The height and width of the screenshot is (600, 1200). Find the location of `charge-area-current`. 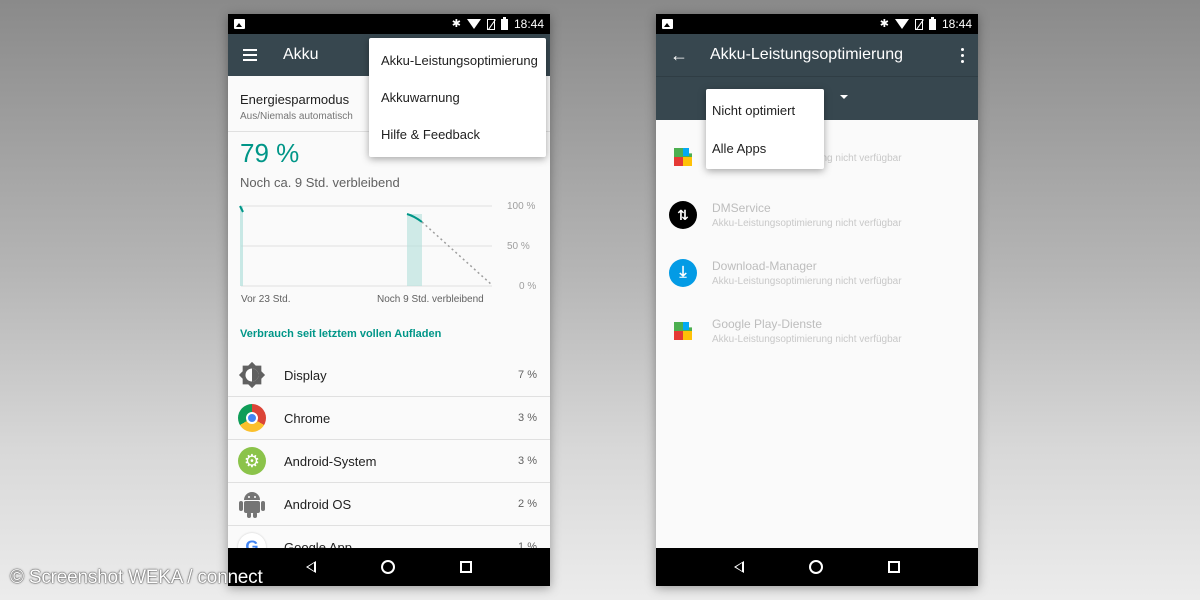

charge-area-current is located at coordinates (414, 250).